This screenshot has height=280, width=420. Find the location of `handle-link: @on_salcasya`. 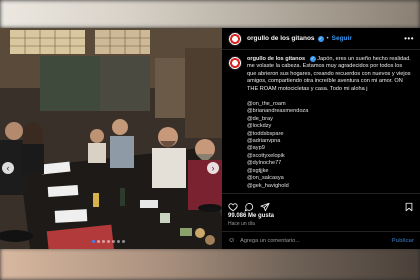

handle-link: @on_salcasya is located at coordinates (329, 178).